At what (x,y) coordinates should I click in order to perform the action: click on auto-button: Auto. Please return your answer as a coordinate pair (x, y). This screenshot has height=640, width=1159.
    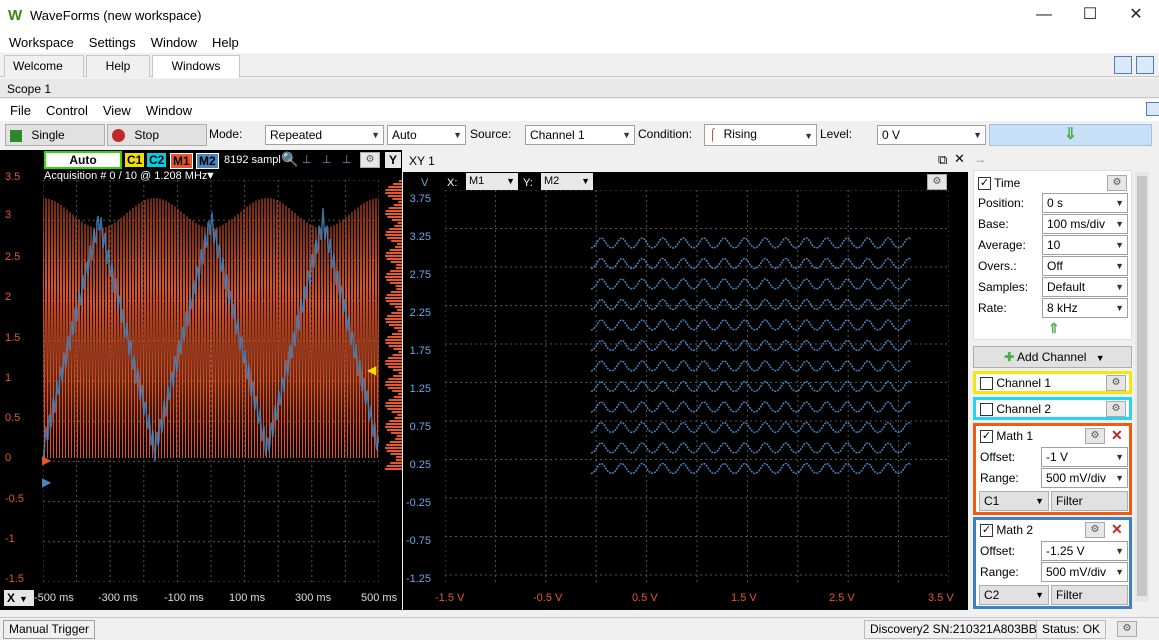
    Looking at the image, I should click on (83, 160).